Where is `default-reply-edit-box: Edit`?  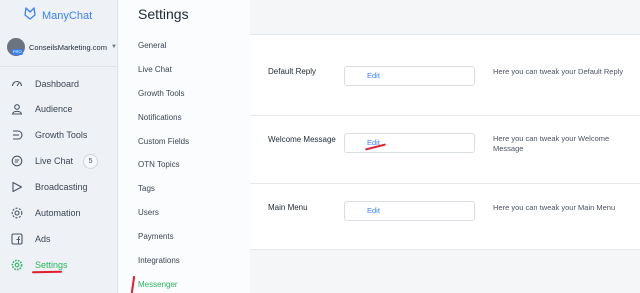 default-reply-edit-box: Edit is located at coordinates (409, 76).